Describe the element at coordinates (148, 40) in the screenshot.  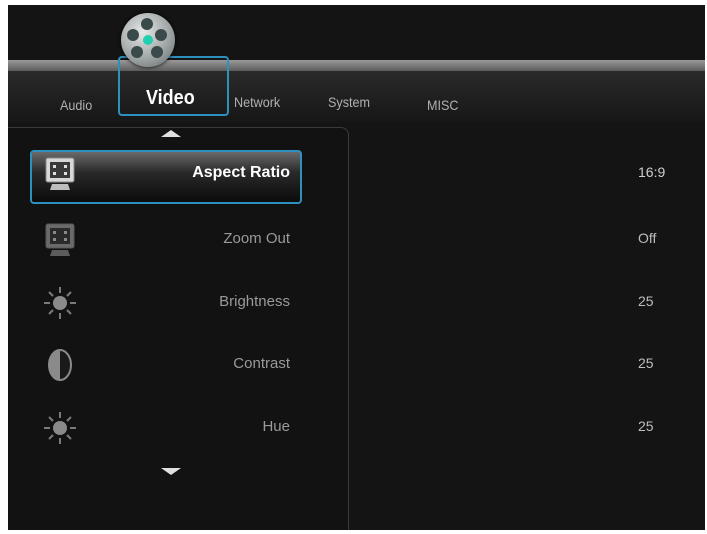
I see `film-reel-icon` at that location.